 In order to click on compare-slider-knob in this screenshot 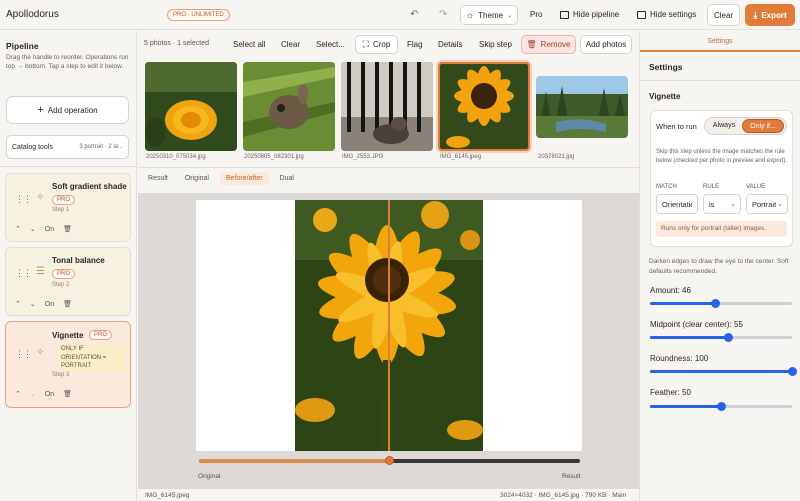, I will do `click(389, 460)`.